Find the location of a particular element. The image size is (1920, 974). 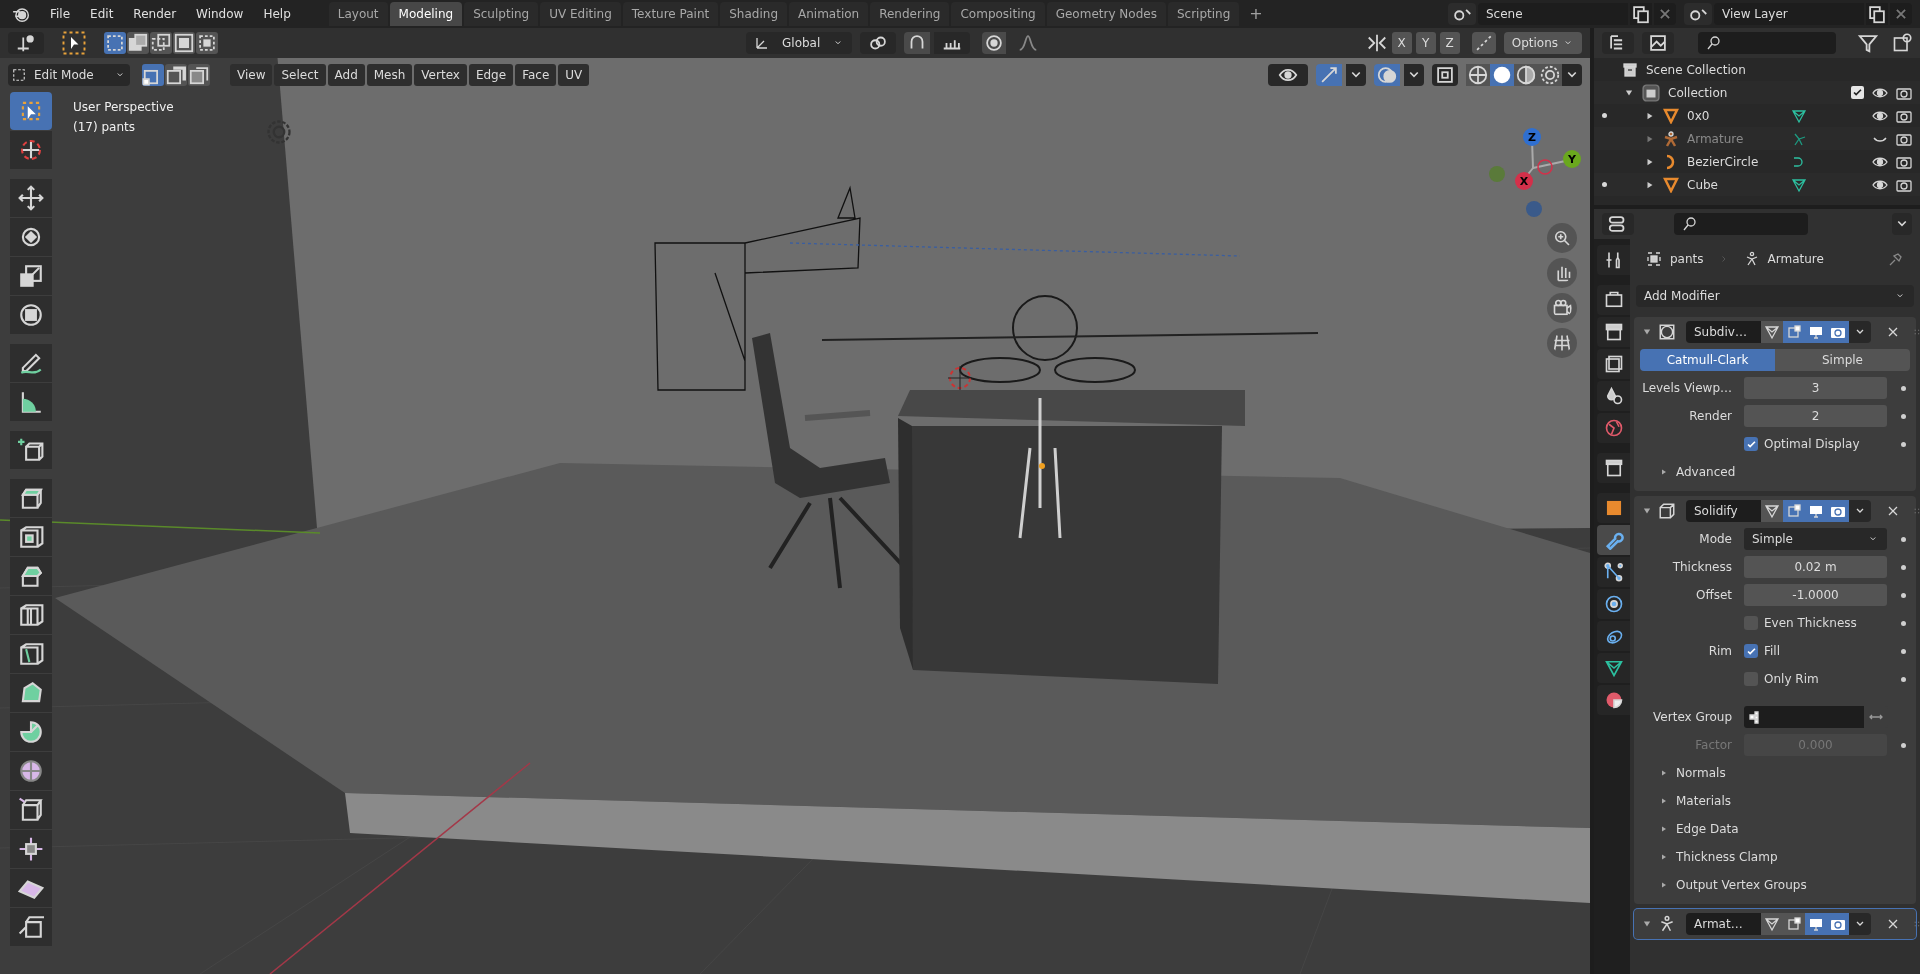

segment-option: Catmull-Clark is located at coordinates (1707, 360).